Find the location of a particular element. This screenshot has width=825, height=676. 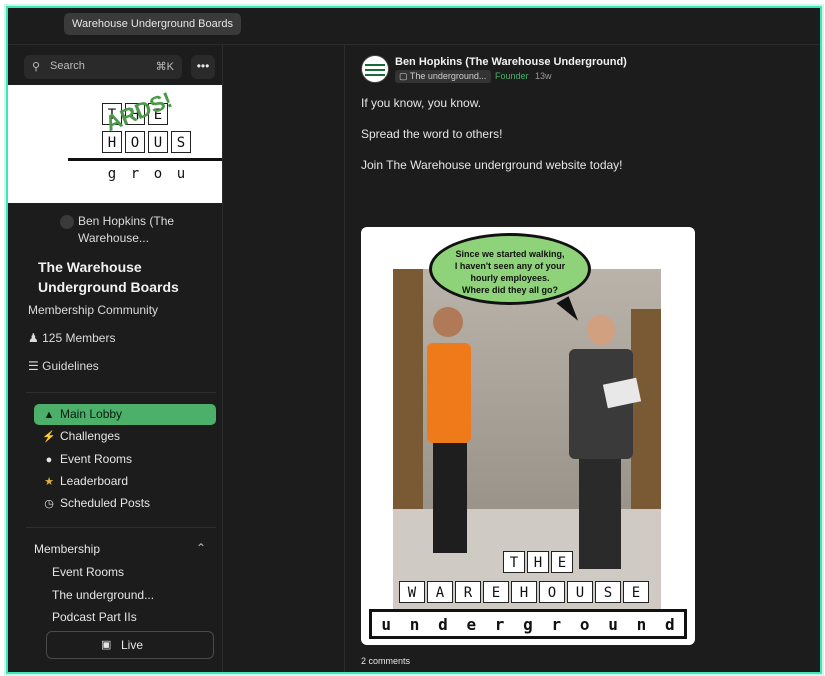

logo-underground-row: u n d e r g r o u n d is located at coordinates (528, 624).